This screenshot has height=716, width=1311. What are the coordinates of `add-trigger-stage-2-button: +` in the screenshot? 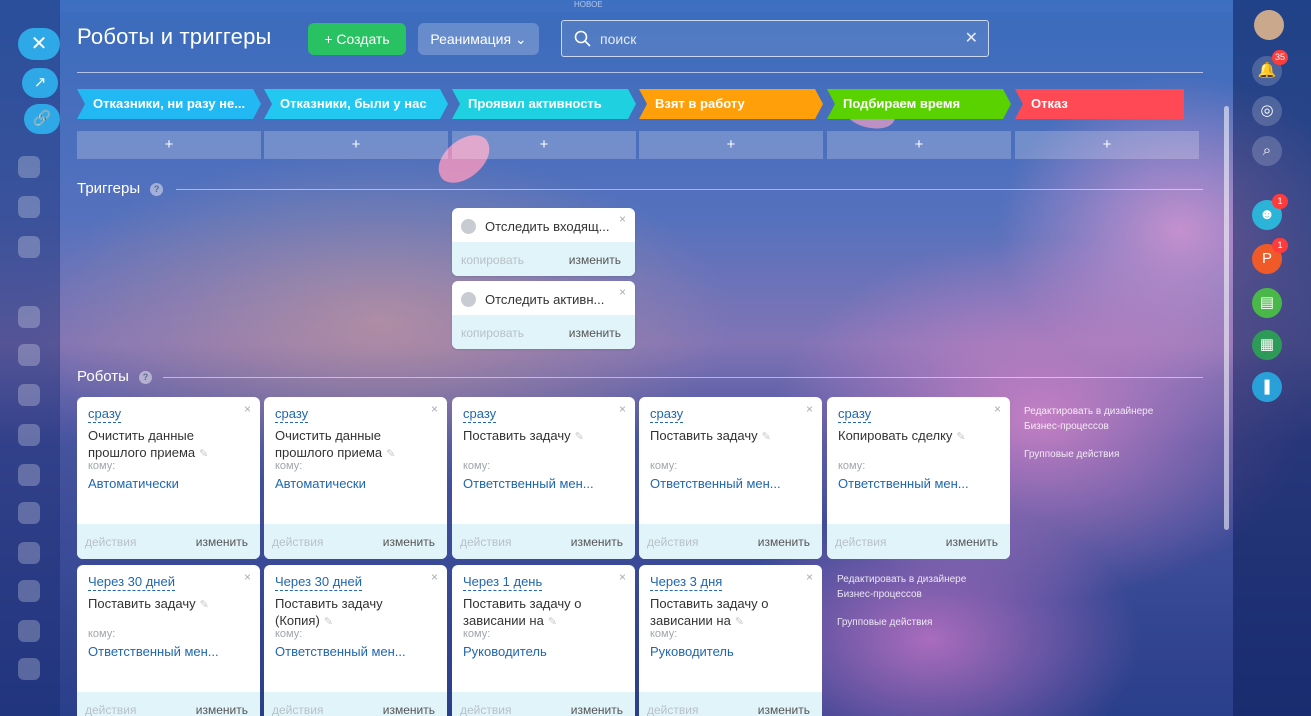 It's located at (356, 145).